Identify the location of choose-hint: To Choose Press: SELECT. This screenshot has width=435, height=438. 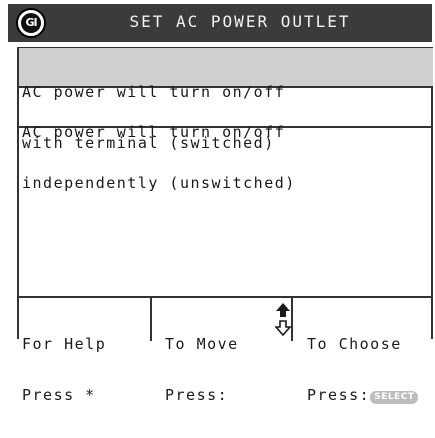
(363, 370).